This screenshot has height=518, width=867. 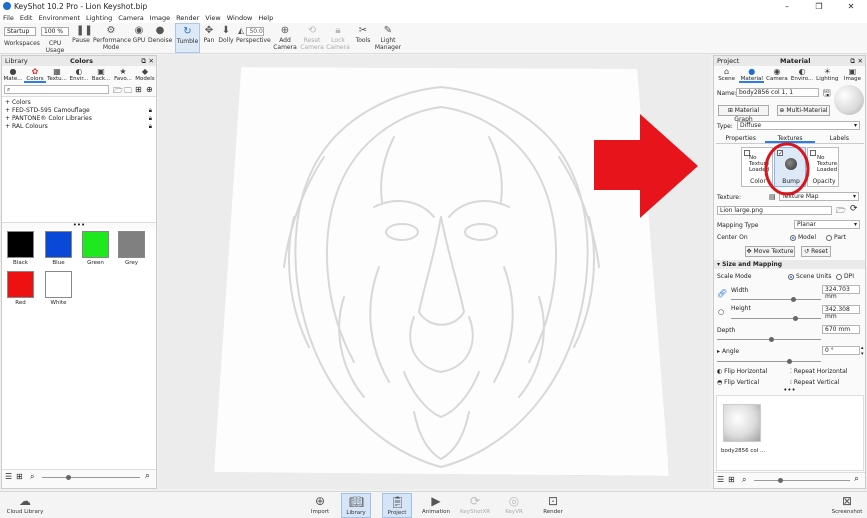 I want to click on pause-button: ❚❚ Pause, so click(x=82, y=34).